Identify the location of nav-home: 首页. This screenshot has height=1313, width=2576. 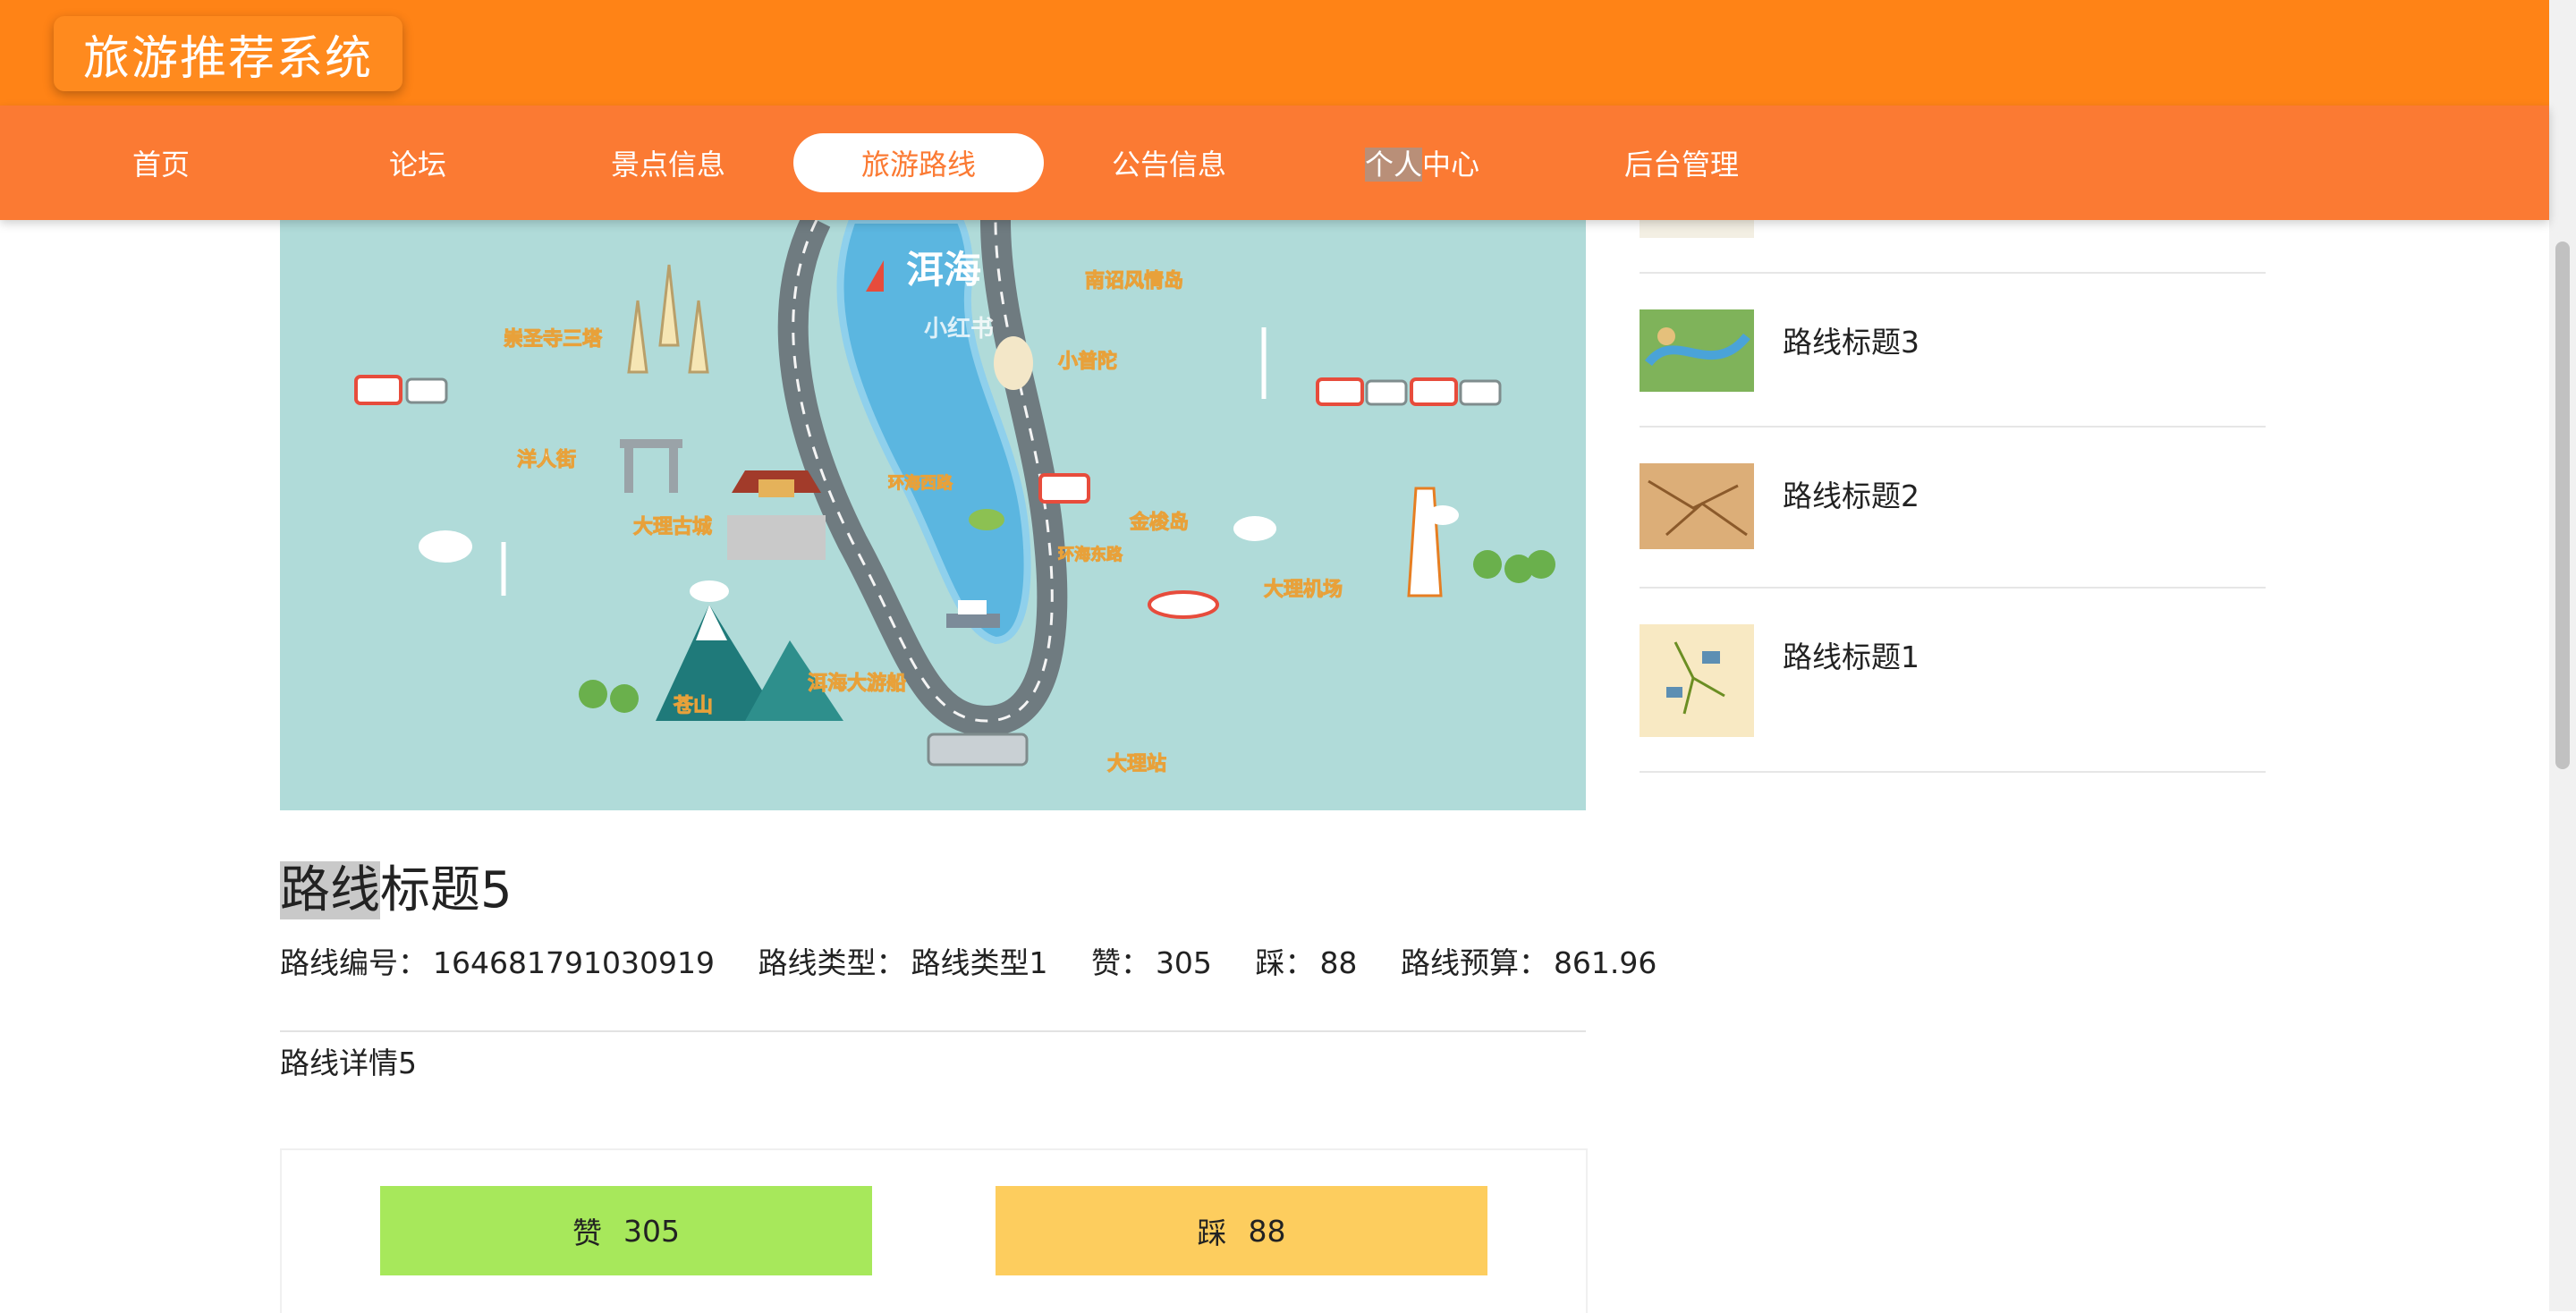
(161, 162).